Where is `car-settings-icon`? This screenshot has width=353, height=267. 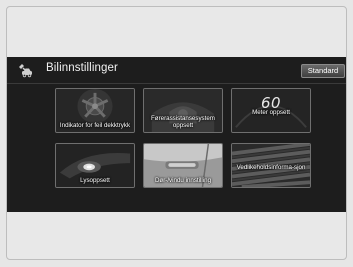
car-settings-icon is located at coordinates (25, 71).